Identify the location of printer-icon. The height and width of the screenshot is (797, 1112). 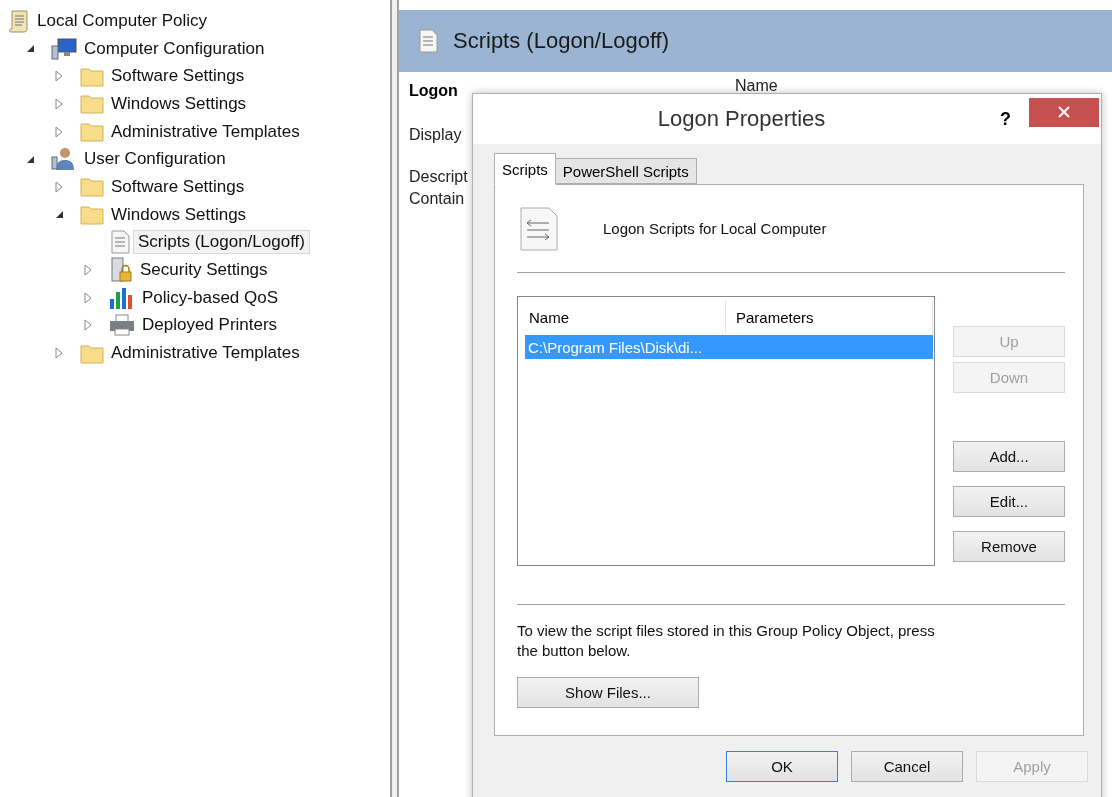
(122, 325).